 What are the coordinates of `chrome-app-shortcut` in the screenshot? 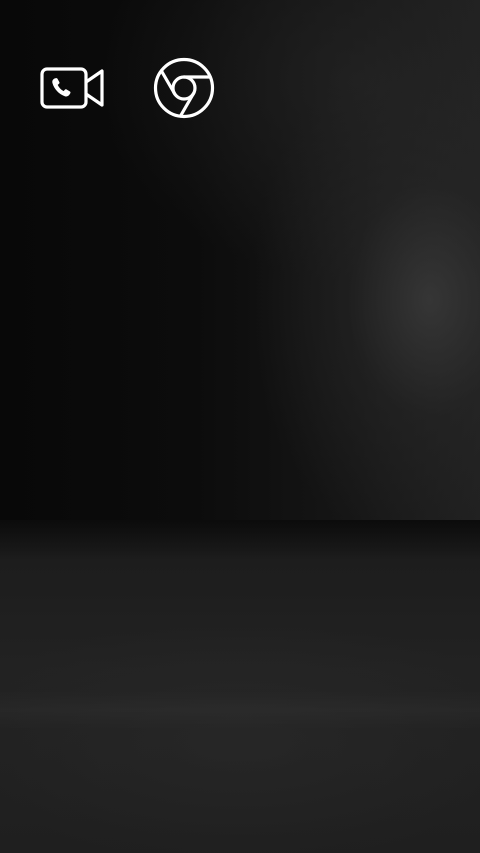 It's located at (184, 88).